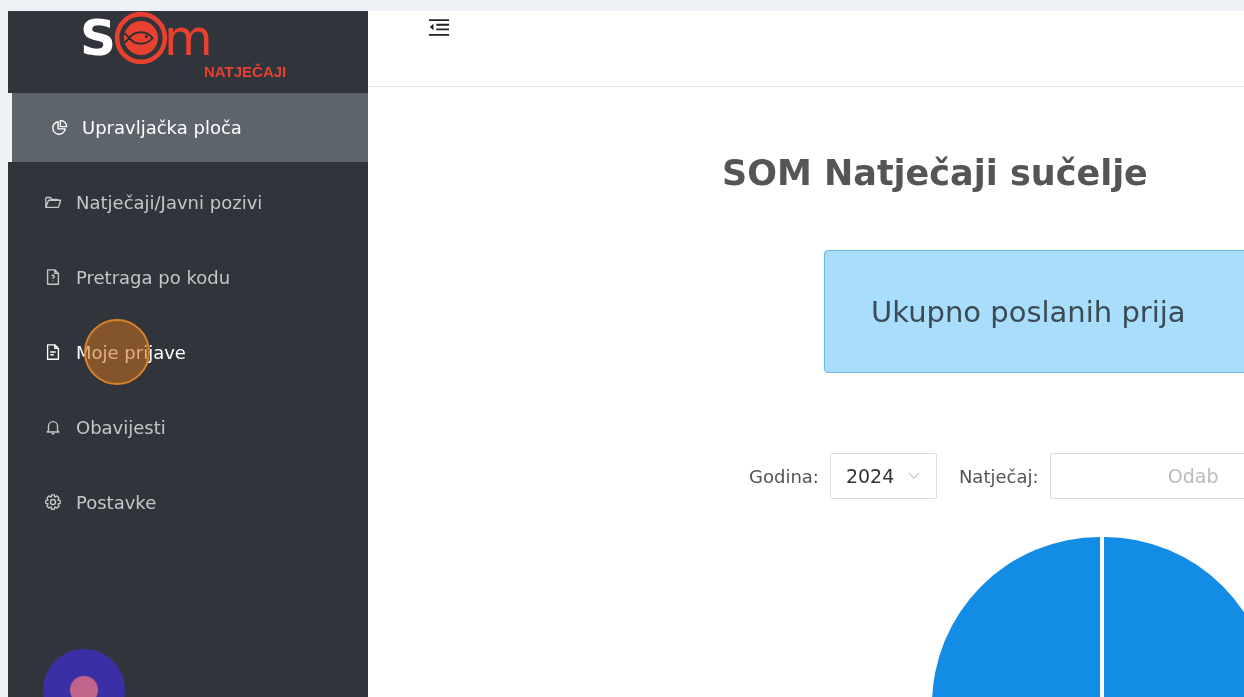  Describe the element at coordinates (59, 127) in the screenshot. I see `pie-chart-icon` at that location.